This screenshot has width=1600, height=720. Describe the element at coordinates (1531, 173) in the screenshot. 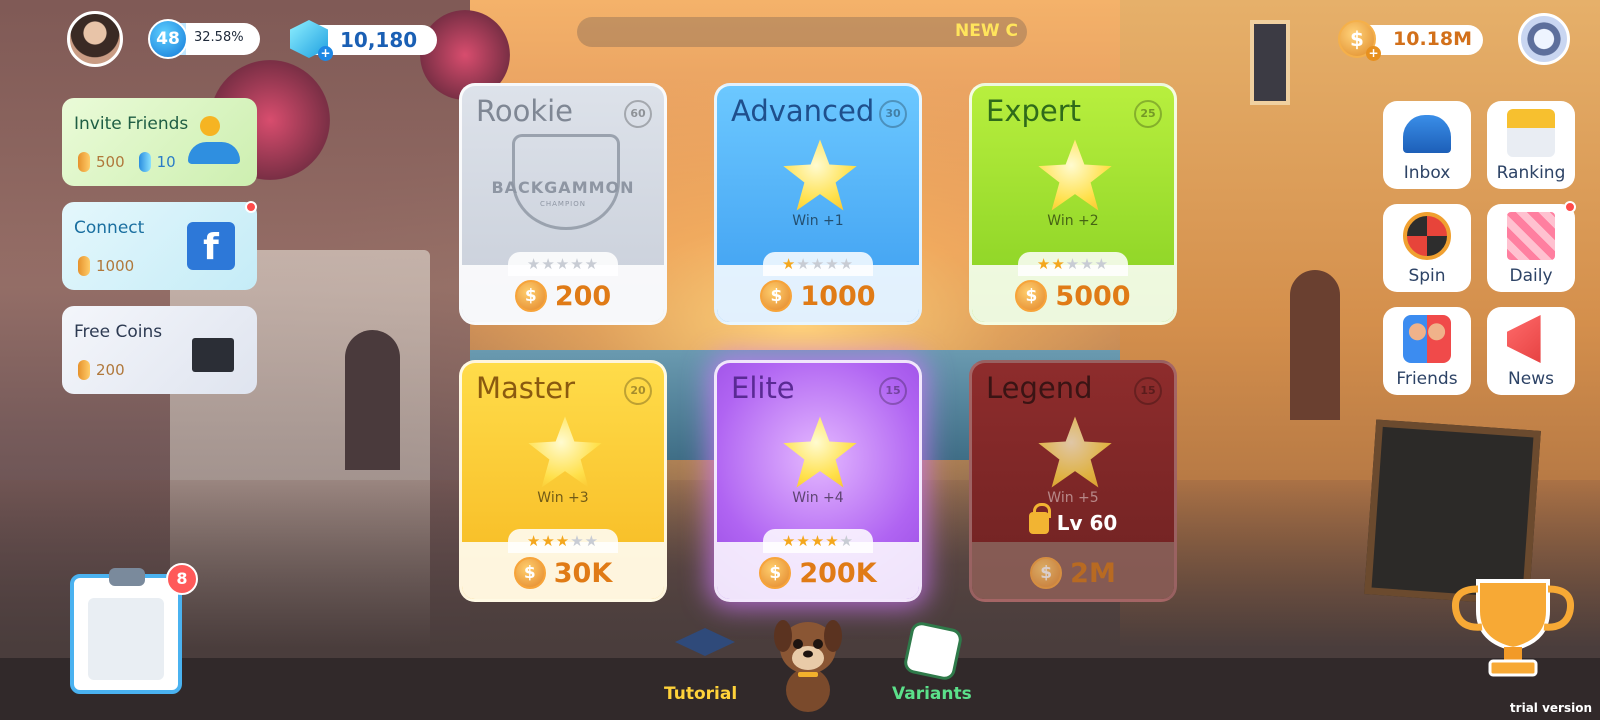

I see `ranking-label: Ranking` at that location.